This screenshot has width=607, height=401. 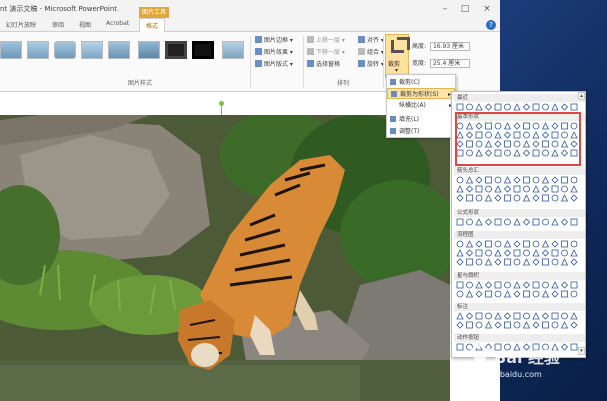 I want to click on picture-layout-button: 图片版式 ▾, so click(x=274, y=64).